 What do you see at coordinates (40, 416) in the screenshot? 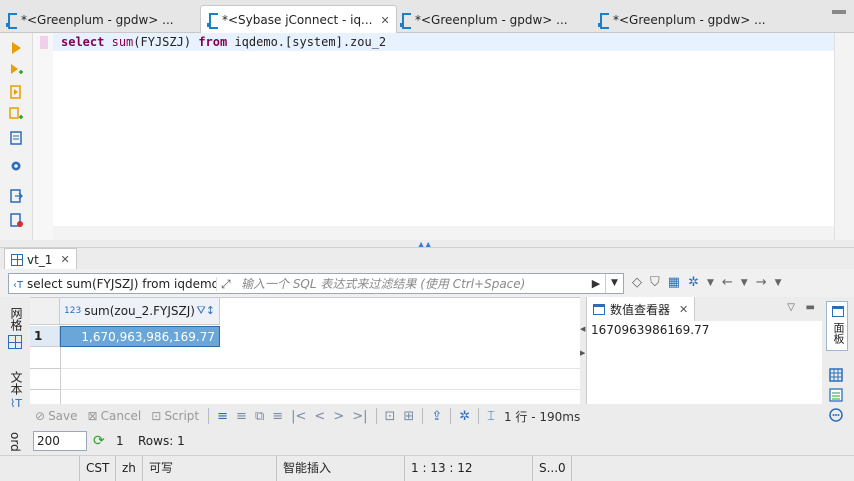
I see `save-check-icon: ⊘` at bounding box center [40, 416].